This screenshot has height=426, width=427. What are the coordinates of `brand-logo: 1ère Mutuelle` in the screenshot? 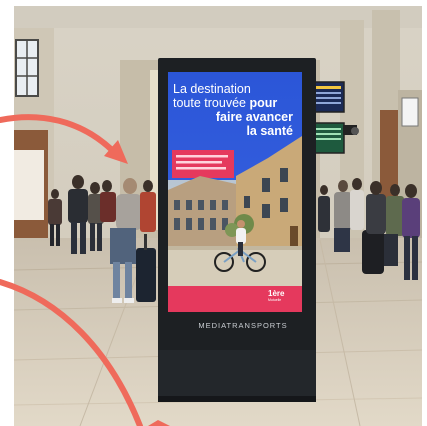 It's located at (281, 298).